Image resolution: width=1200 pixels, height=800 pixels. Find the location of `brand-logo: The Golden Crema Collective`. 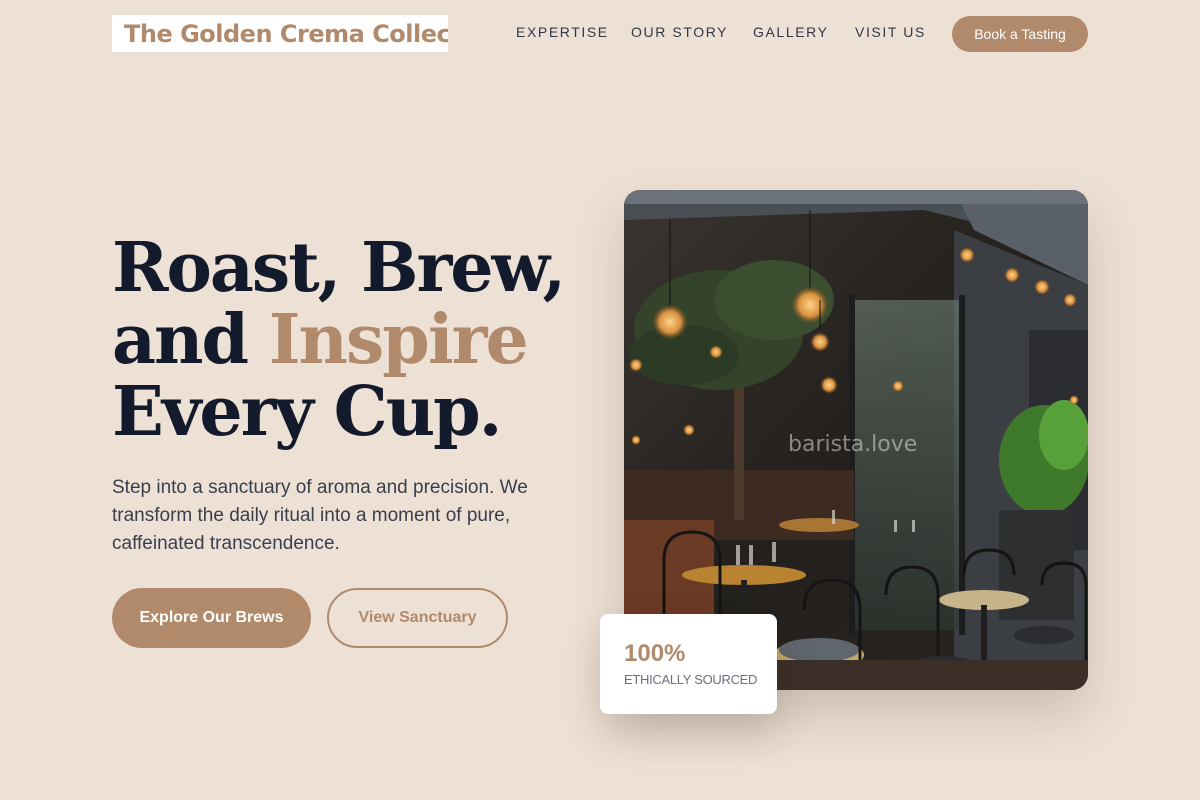

brand-logo: The Golden Crema Collective is located at coordinates (280, 33).